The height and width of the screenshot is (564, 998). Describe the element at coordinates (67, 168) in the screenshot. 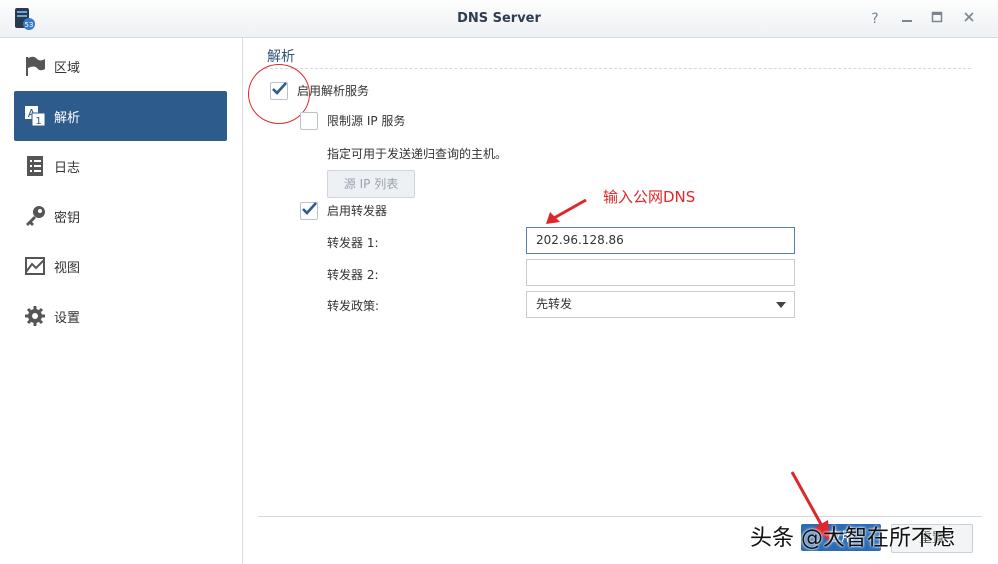

I see `sidebar-item-label: 日志` at that location.